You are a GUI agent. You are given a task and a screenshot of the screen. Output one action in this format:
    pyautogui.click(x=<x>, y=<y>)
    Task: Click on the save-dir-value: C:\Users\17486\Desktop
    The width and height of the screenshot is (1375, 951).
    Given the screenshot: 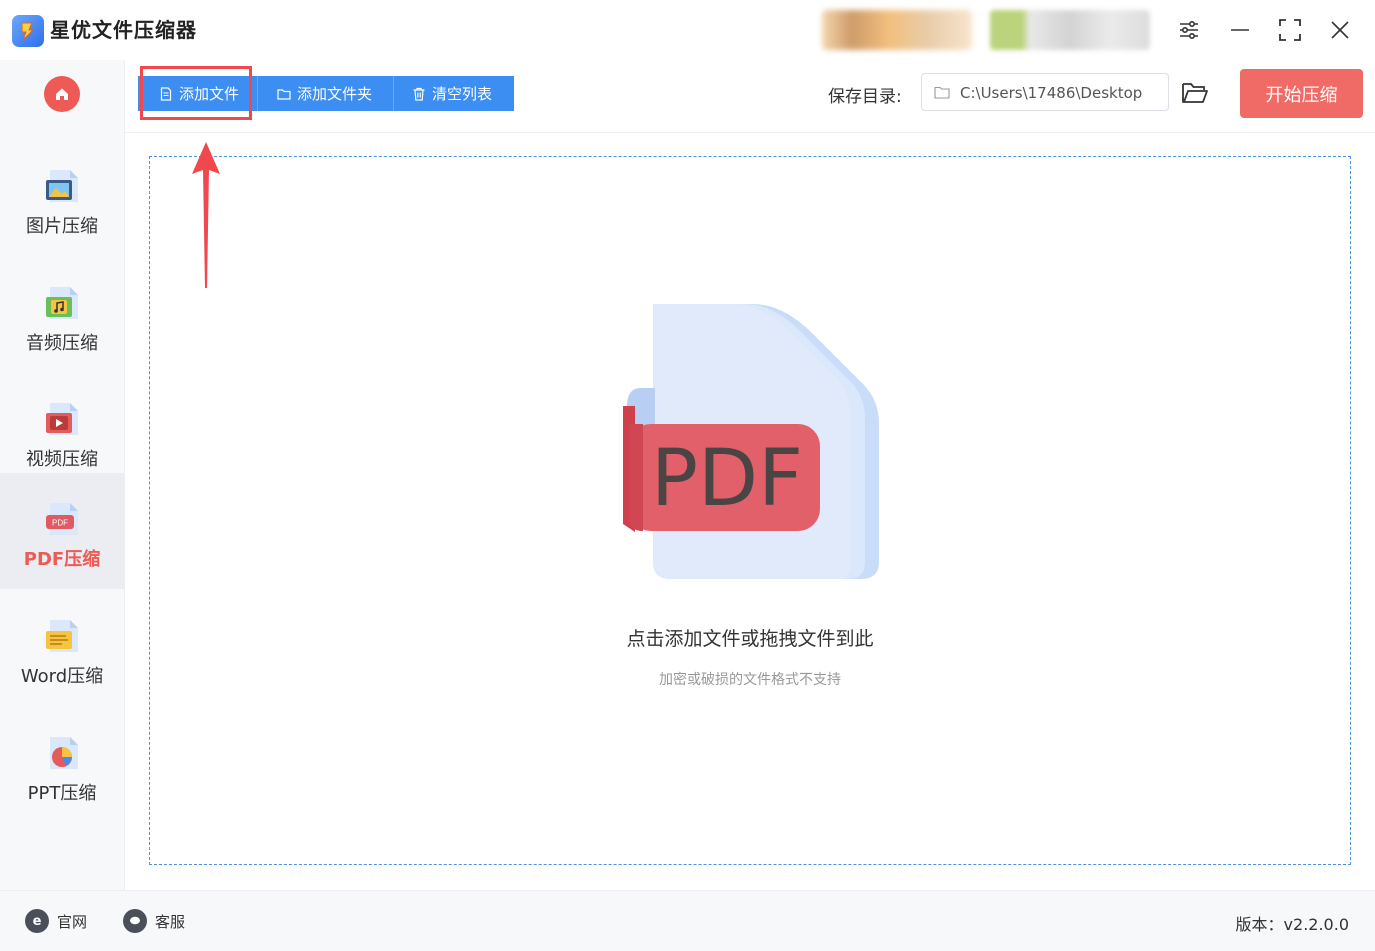 What is the action you would take?
    pyautogui.click(x=1051, y=93)
    